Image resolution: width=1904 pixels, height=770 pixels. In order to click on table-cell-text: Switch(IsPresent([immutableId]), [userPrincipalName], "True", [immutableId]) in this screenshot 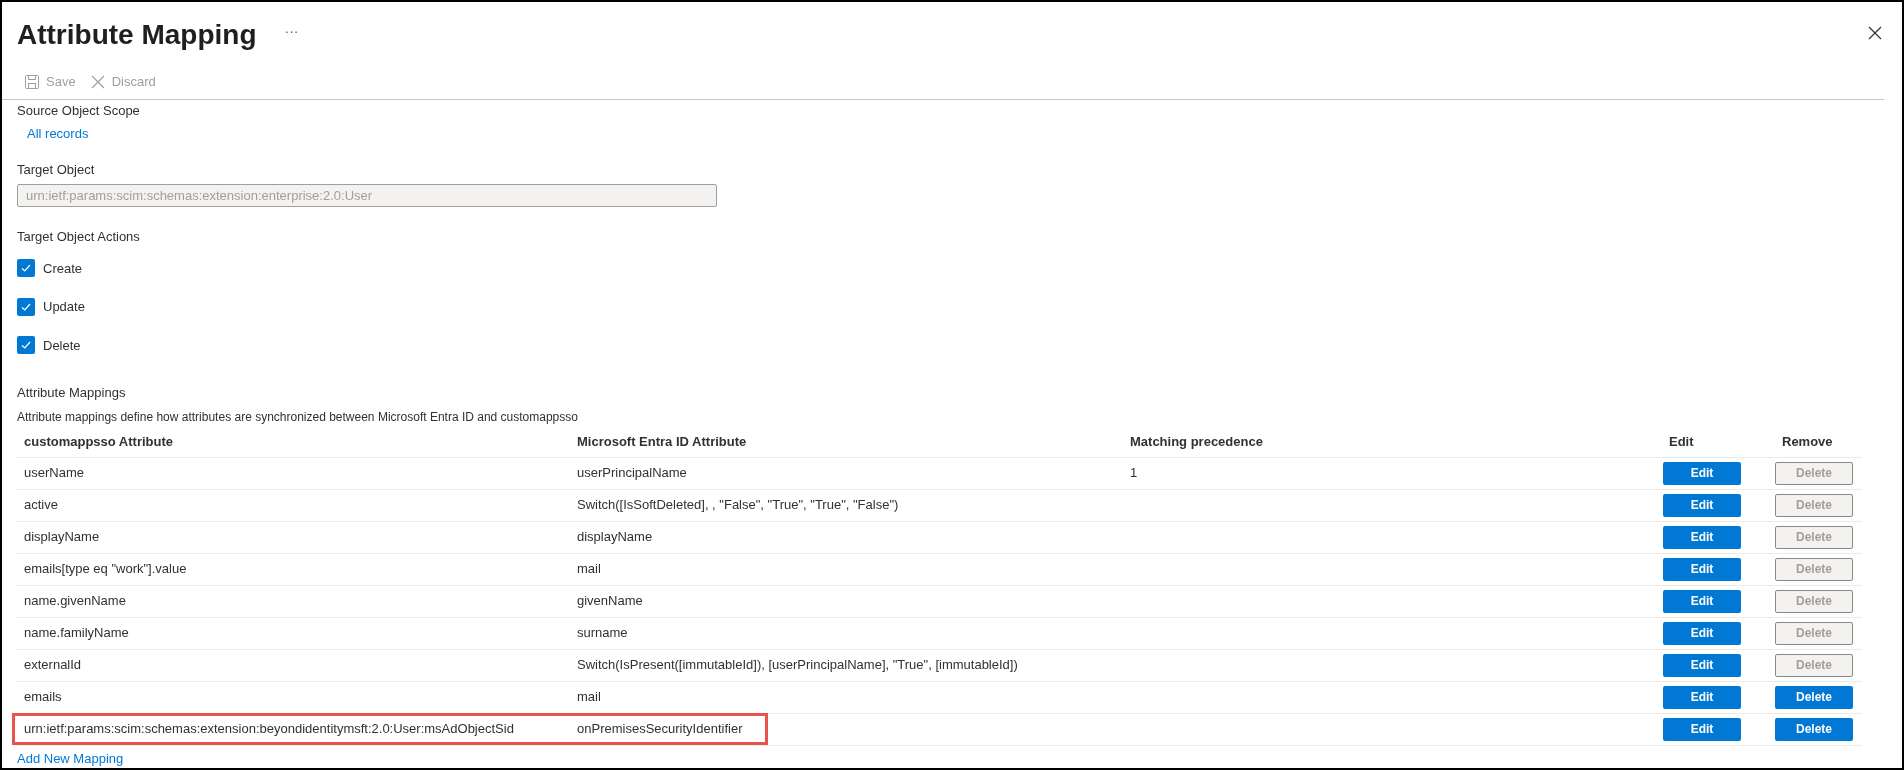, I will do `click(797, 665)`.